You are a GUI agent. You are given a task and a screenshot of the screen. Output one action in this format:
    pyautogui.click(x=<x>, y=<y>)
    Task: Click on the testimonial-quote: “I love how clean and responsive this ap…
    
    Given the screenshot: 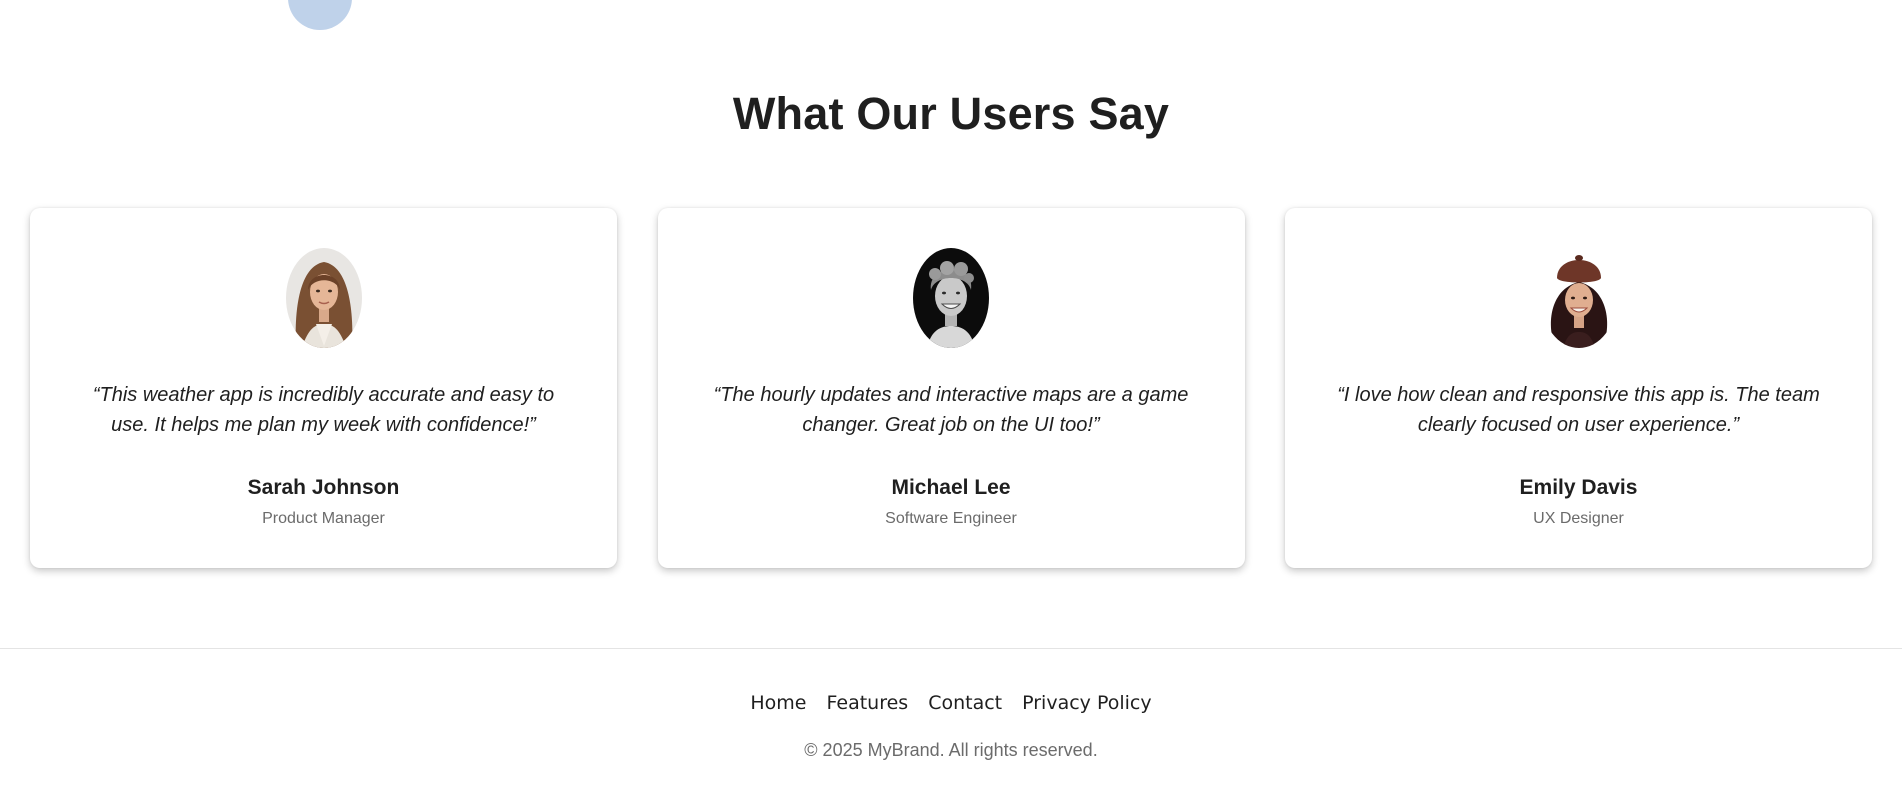 What is the action you would take?
    pyautogui.click(x=1578, y=410)
    